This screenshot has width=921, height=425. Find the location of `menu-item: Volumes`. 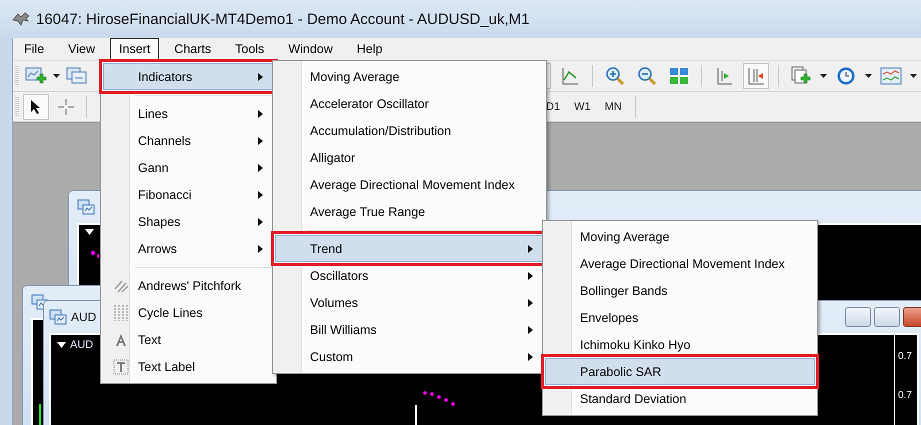

menu-item: Volumes is located at coordinates (409, 302).